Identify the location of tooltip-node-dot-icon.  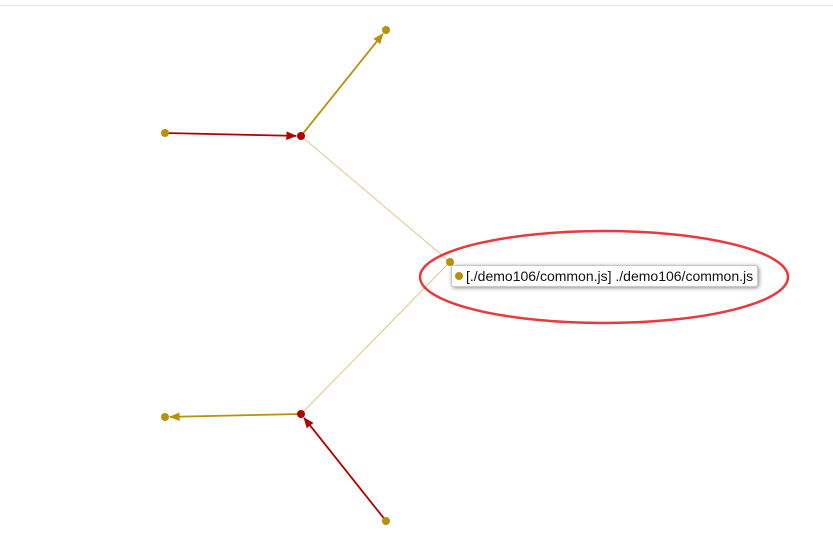
(459, 276).